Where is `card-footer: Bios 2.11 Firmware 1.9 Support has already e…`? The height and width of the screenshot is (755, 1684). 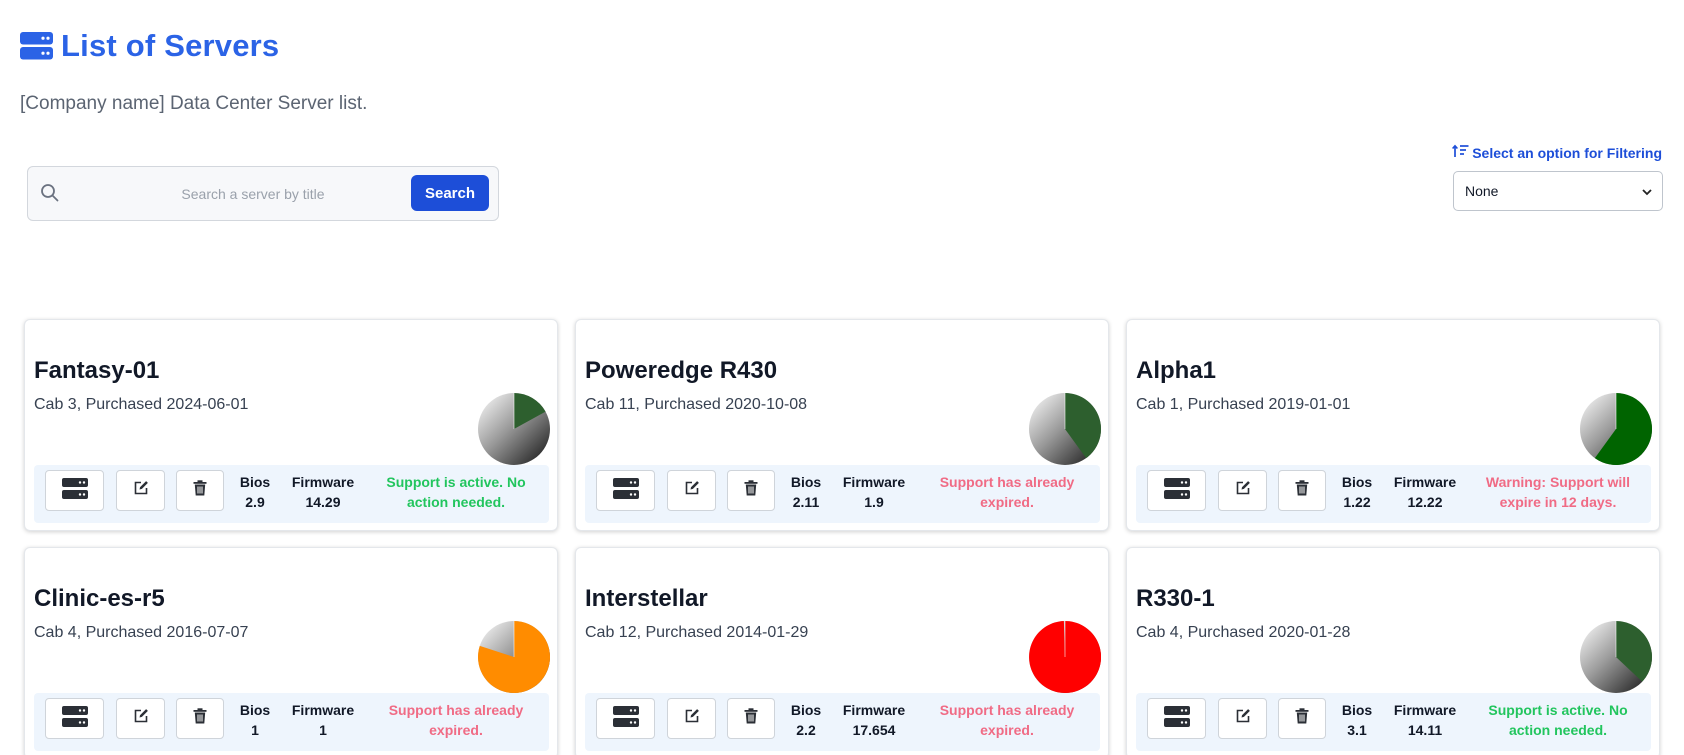 card-footer: Bios 2.11 Firmware 1.9 Support has already e… is located at coordinates (842, 494).